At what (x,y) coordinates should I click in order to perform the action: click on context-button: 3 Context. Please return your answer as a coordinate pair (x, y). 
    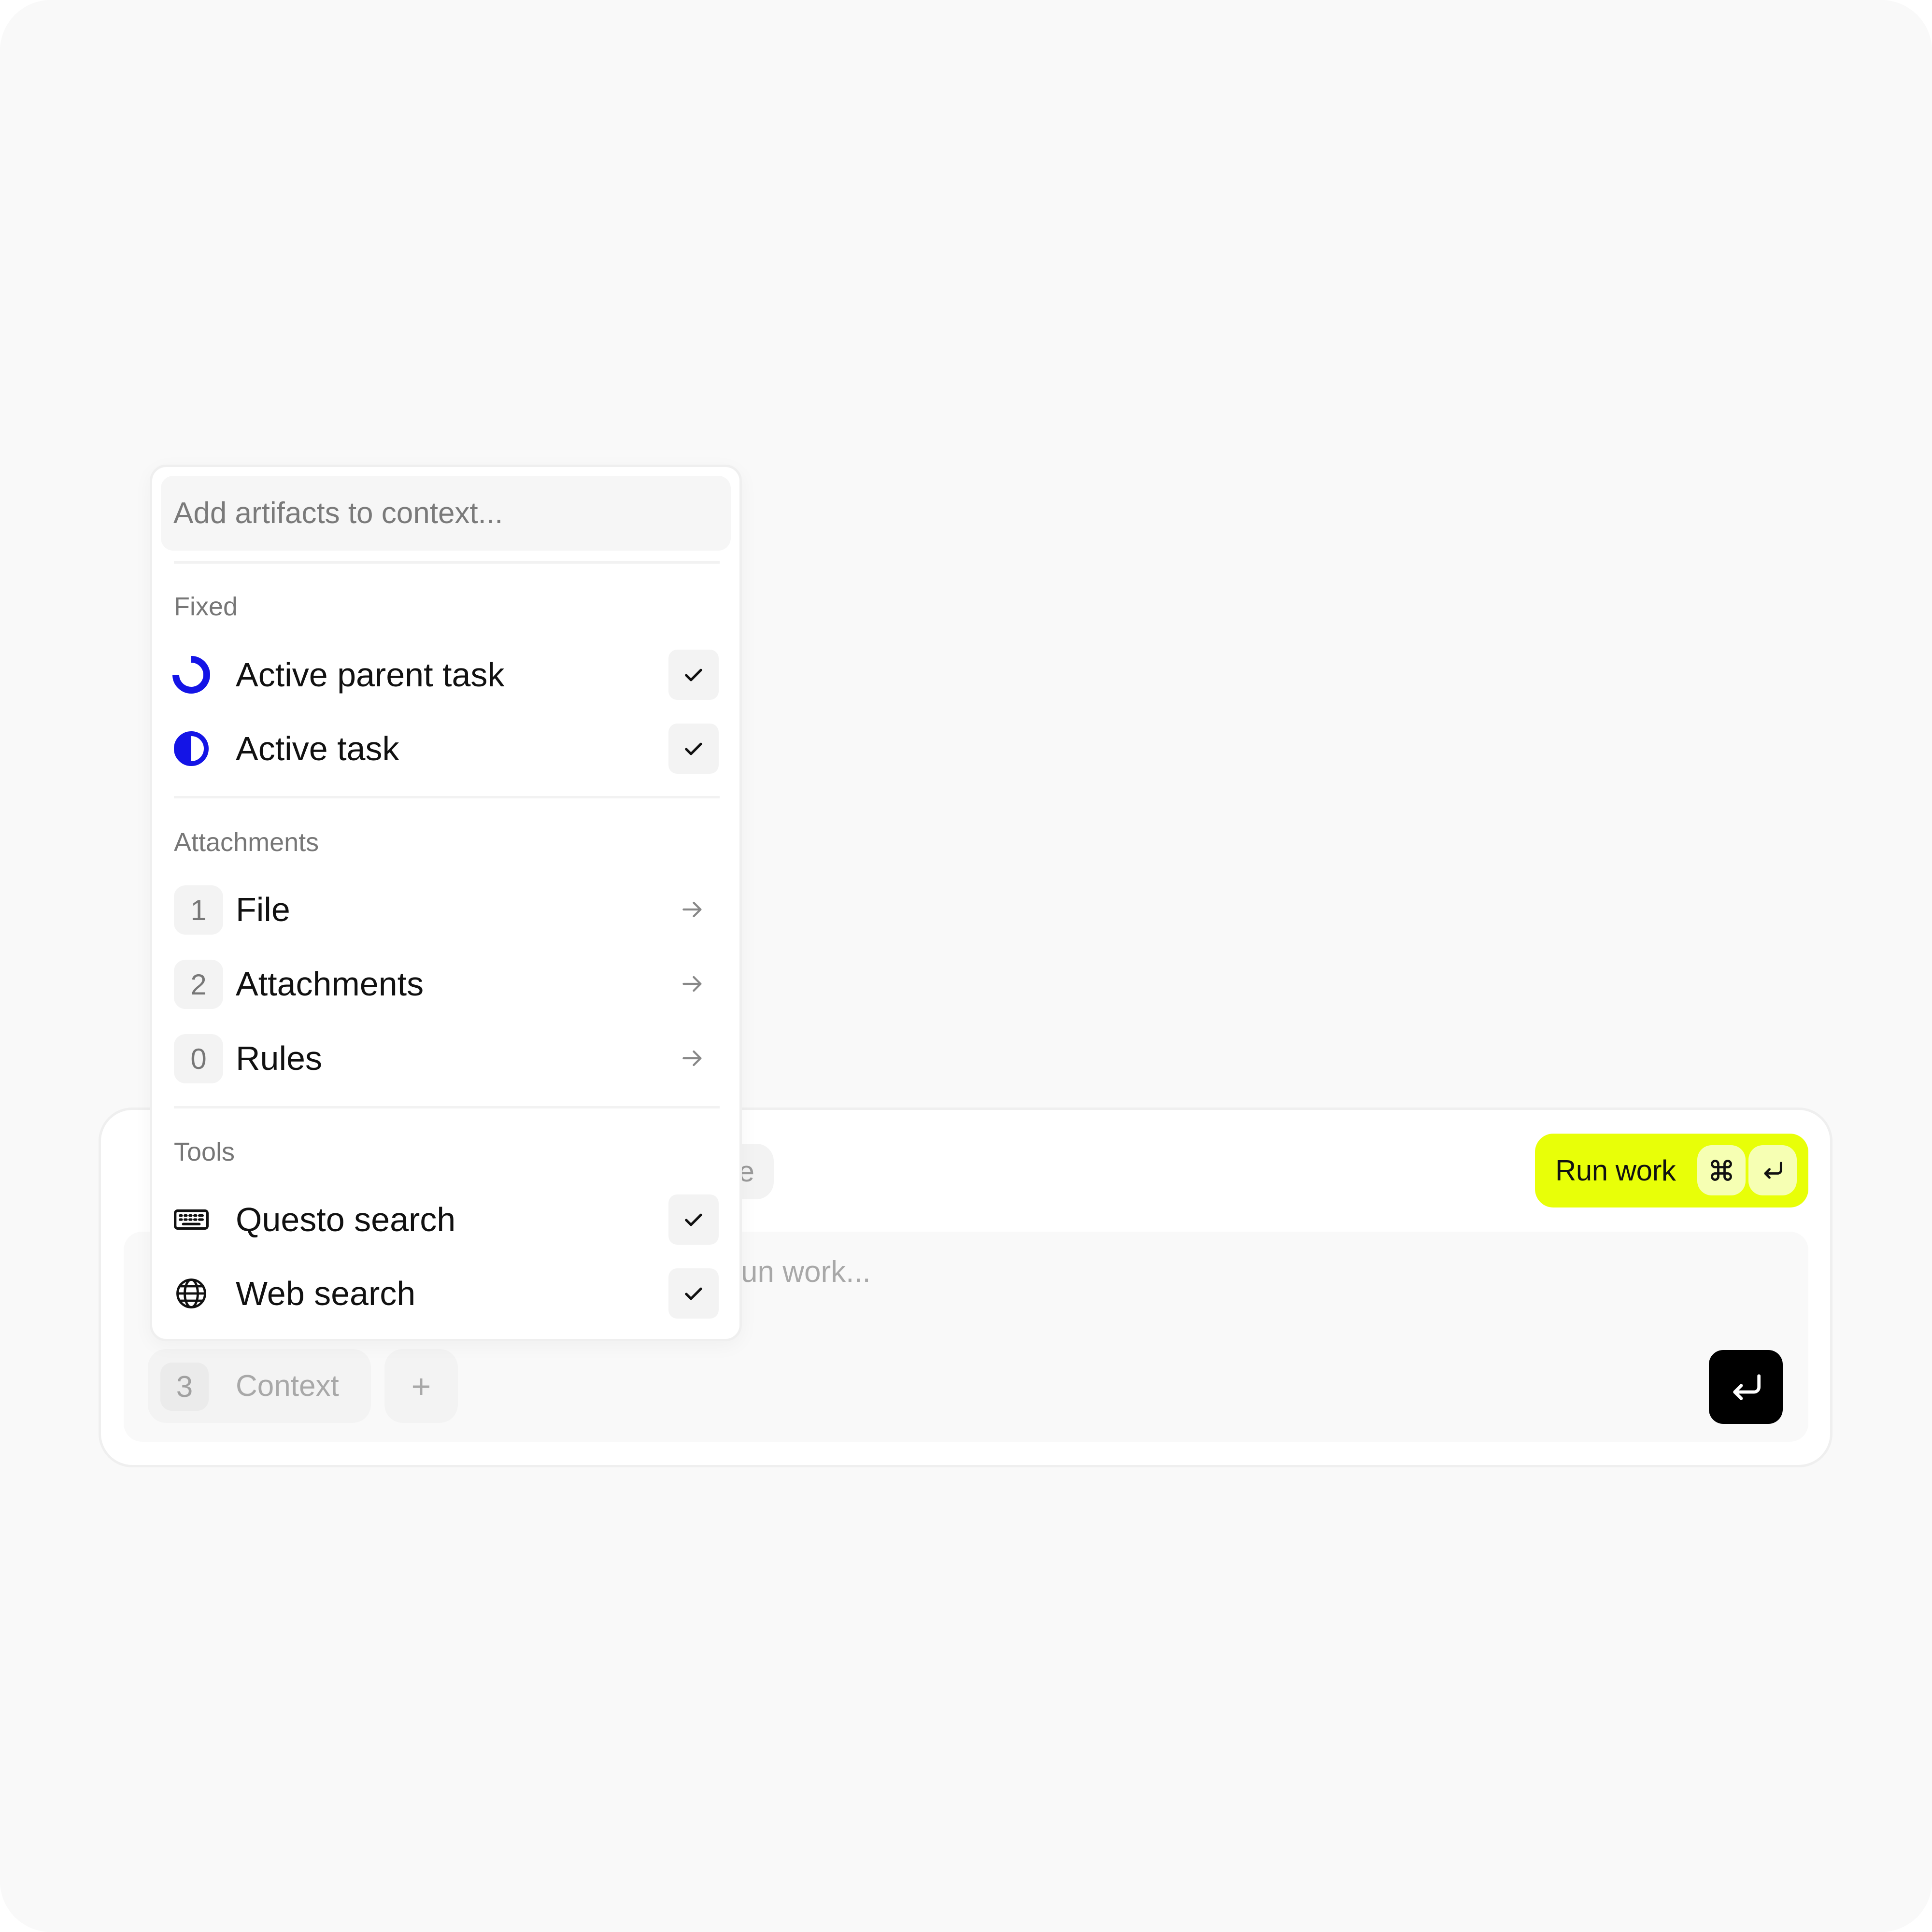
    Looking at the image, I should click on (259, 1386).